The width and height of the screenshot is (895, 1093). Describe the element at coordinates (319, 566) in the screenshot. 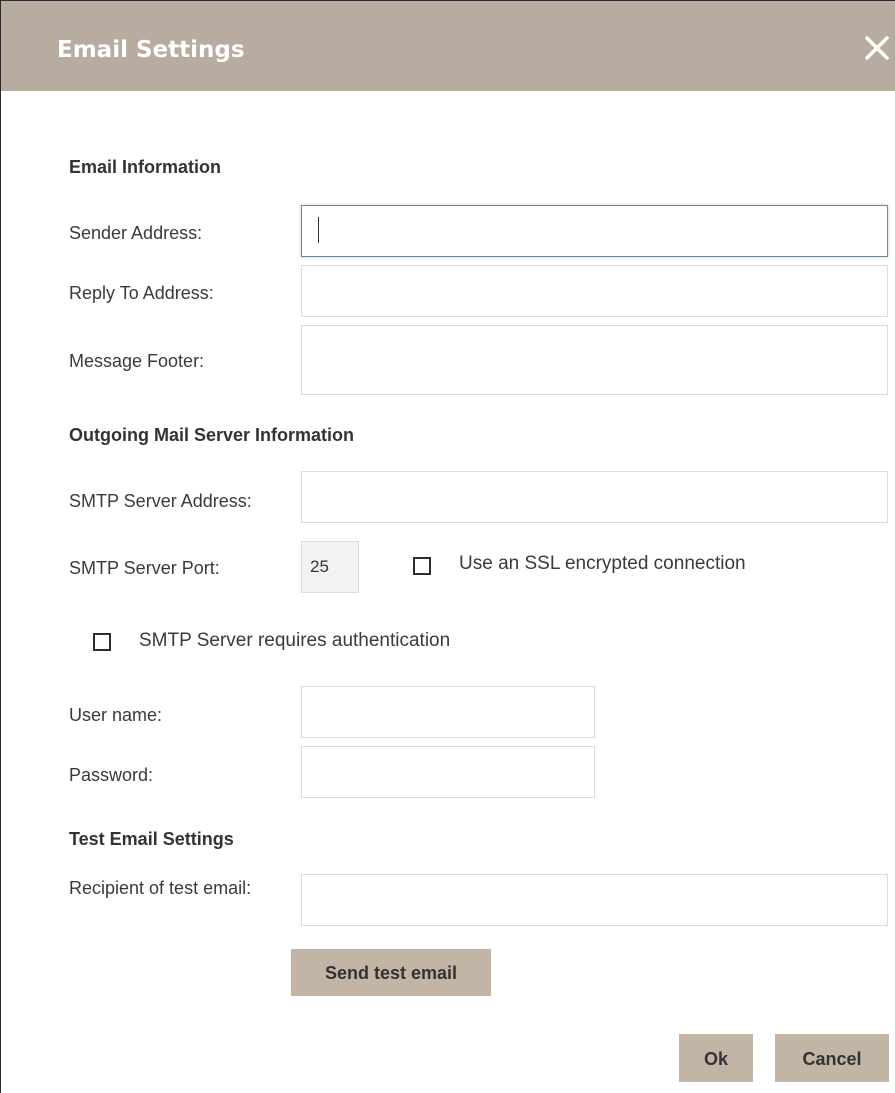

I see `smtp-server-port-value: 25` at that location.